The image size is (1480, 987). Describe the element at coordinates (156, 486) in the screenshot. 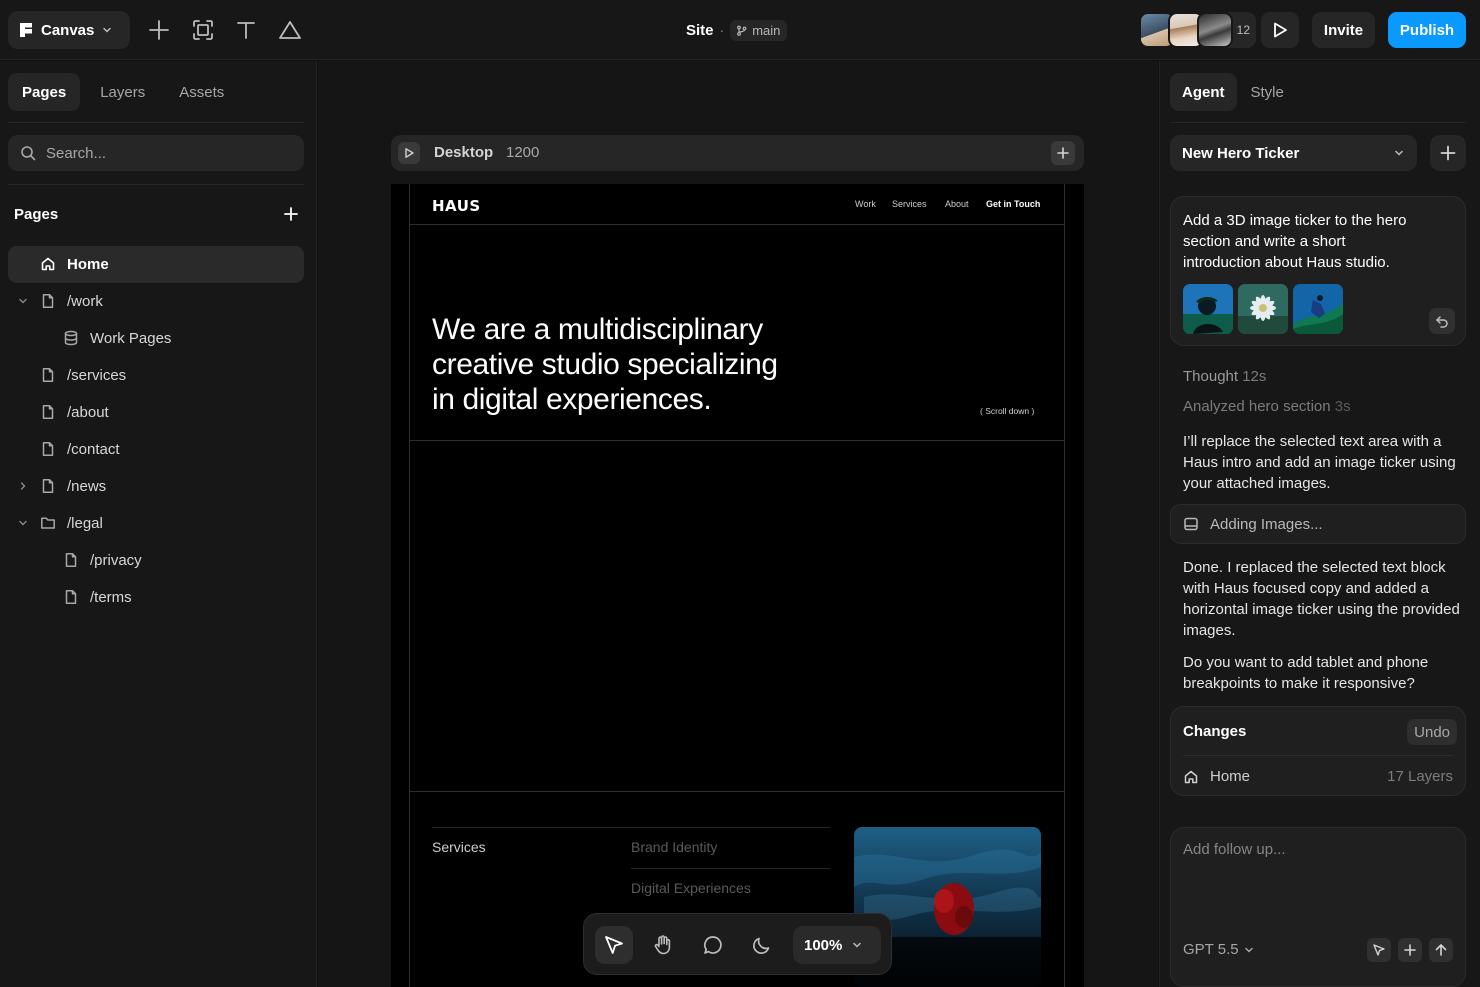

I see `page-item-news: /news` at that location.